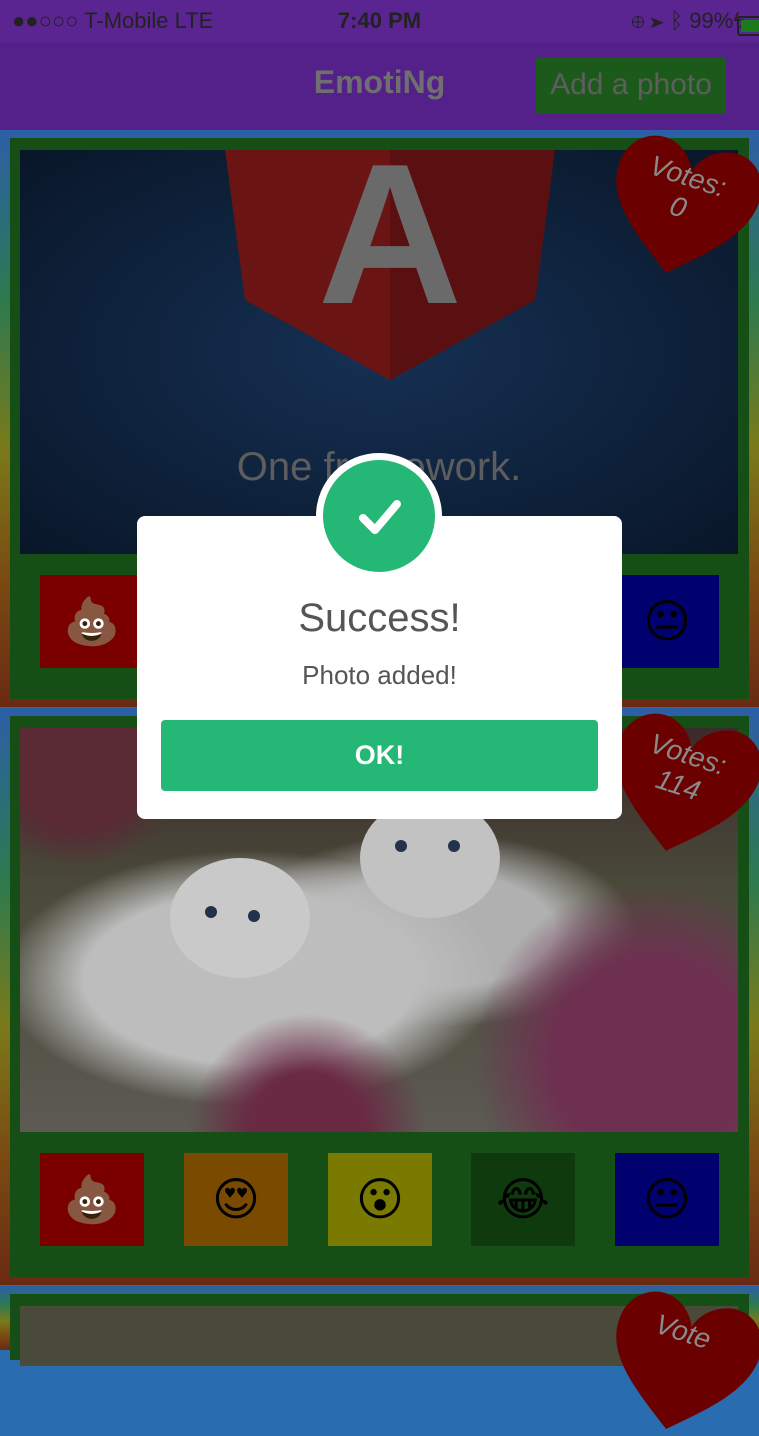  What do you see at coordinates (379, 755) in the screenshot?
I see `ok-button: OK!` at bounding box center [379, 755].